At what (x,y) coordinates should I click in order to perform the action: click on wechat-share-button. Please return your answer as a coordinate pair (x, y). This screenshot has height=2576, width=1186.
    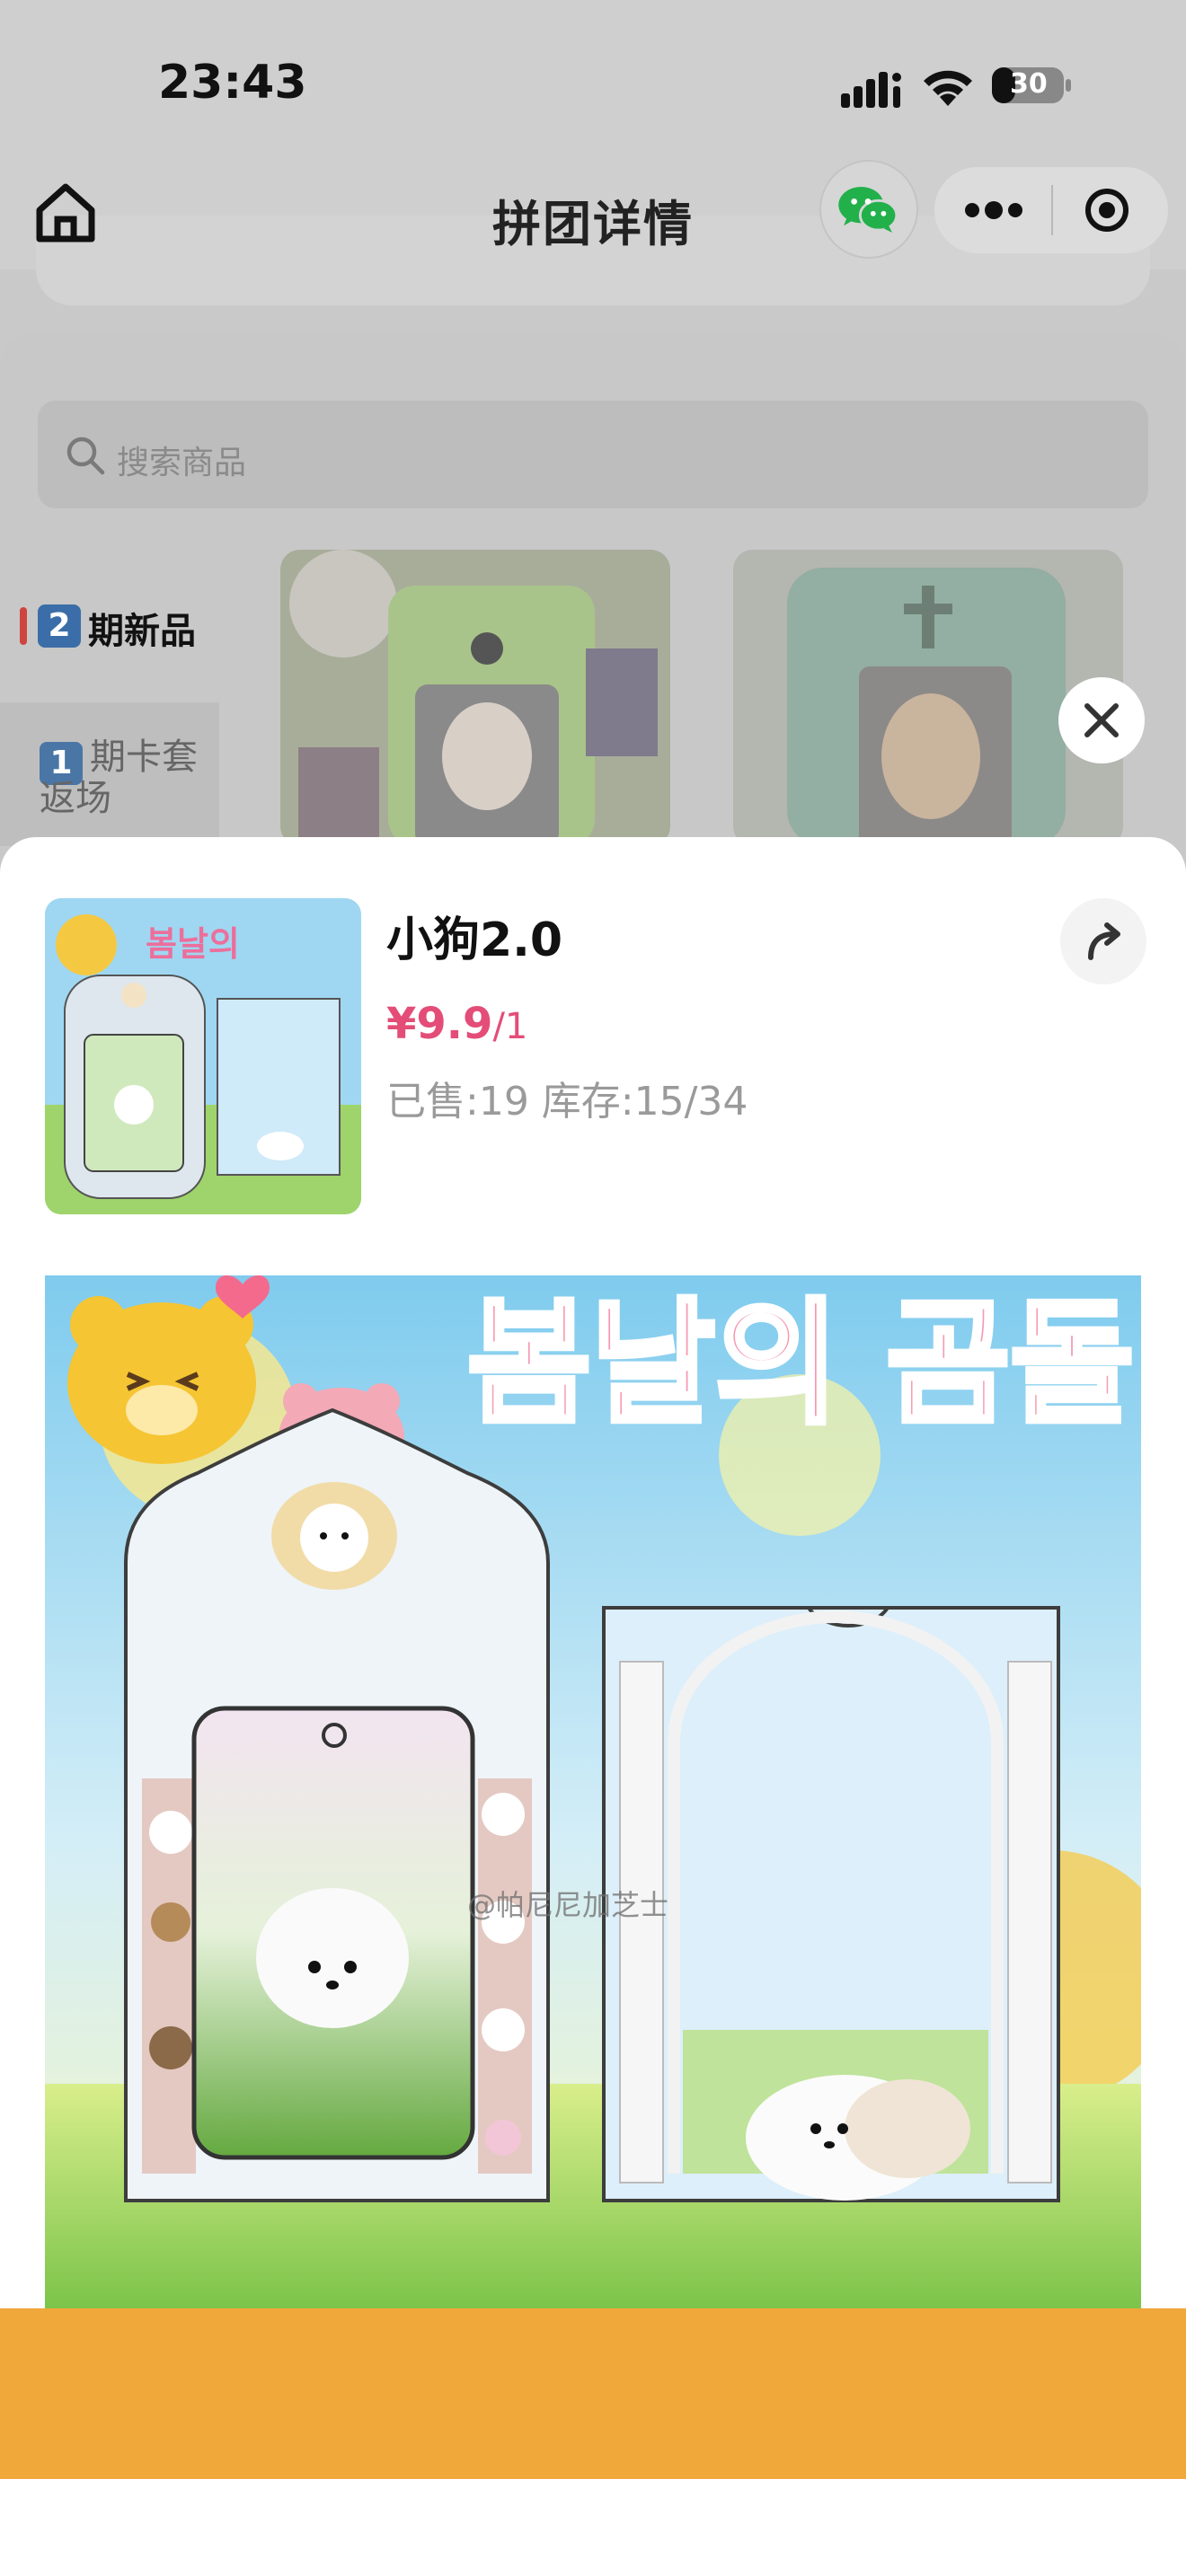
    Looking at the image, I should click on (868, 209).